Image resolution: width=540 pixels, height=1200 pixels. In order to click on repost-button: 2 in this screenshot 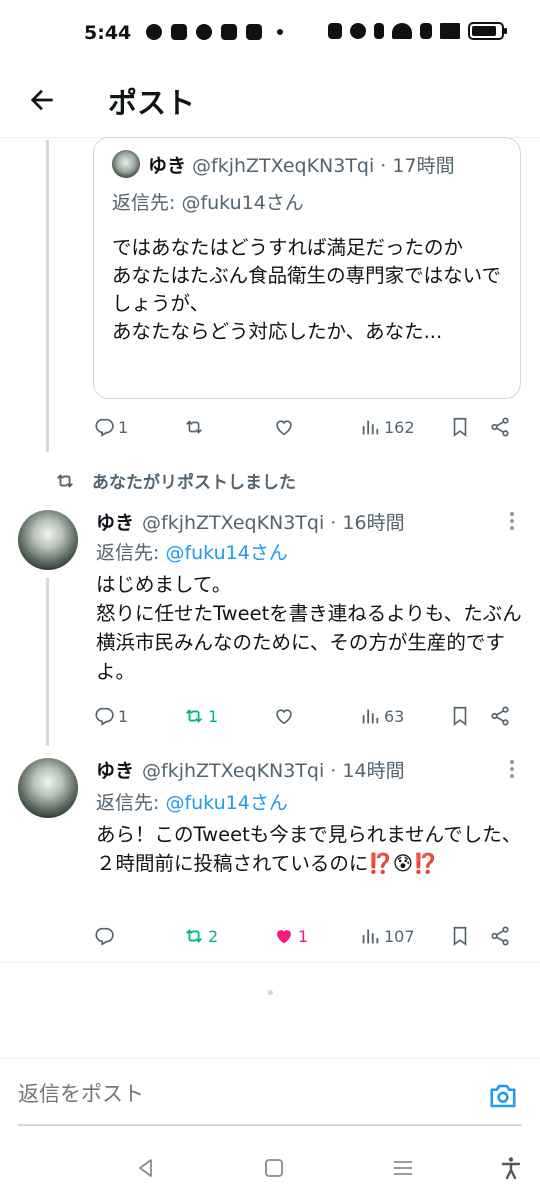, I will do `click(200, 936)`.